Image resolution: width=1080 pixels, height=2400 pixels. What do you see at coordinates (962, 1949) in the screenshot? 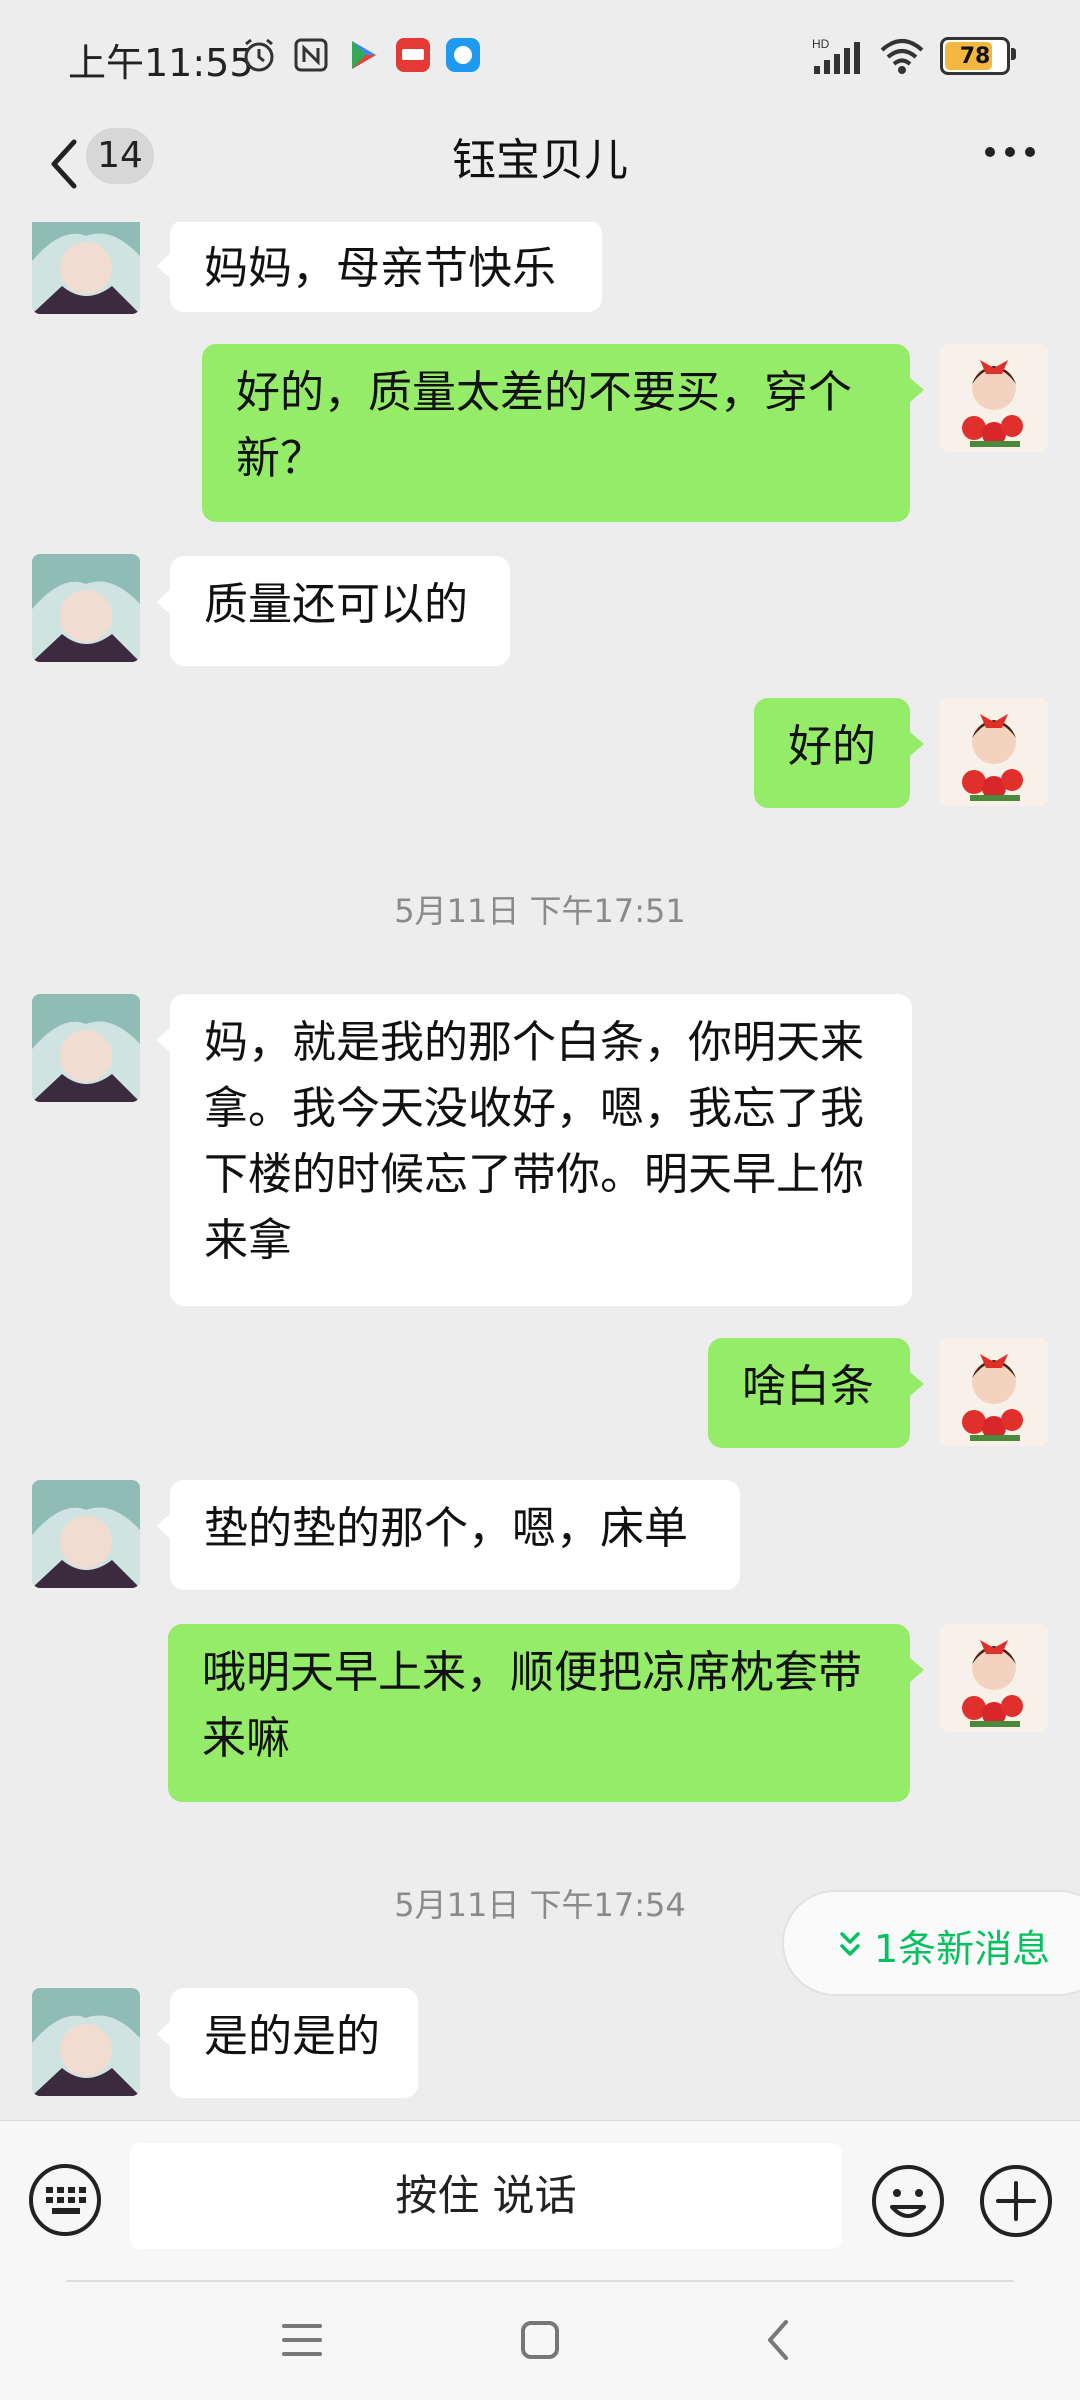
I see `new-message-label: 1条新消息` at bounding box center [962, 1949].